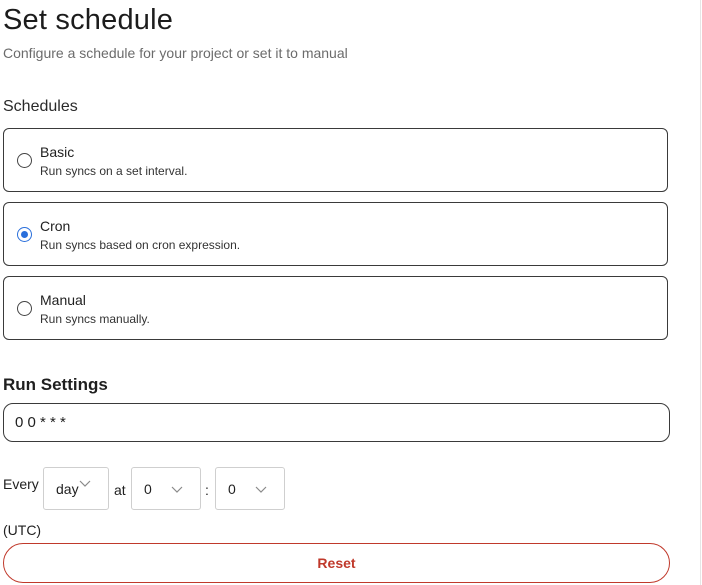  Describe the element at coordinates (88, 20) in the screenshot. I see `page-title: Set schedule` at that location.